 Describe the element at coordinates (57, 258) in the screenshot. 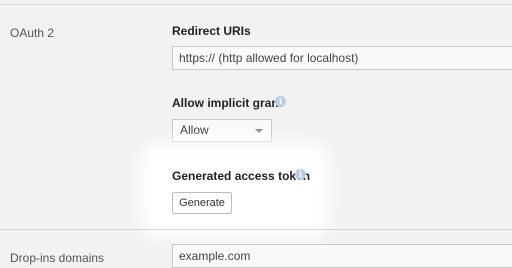

I see `dropins-section-label: Drop-ins domains` at that location.